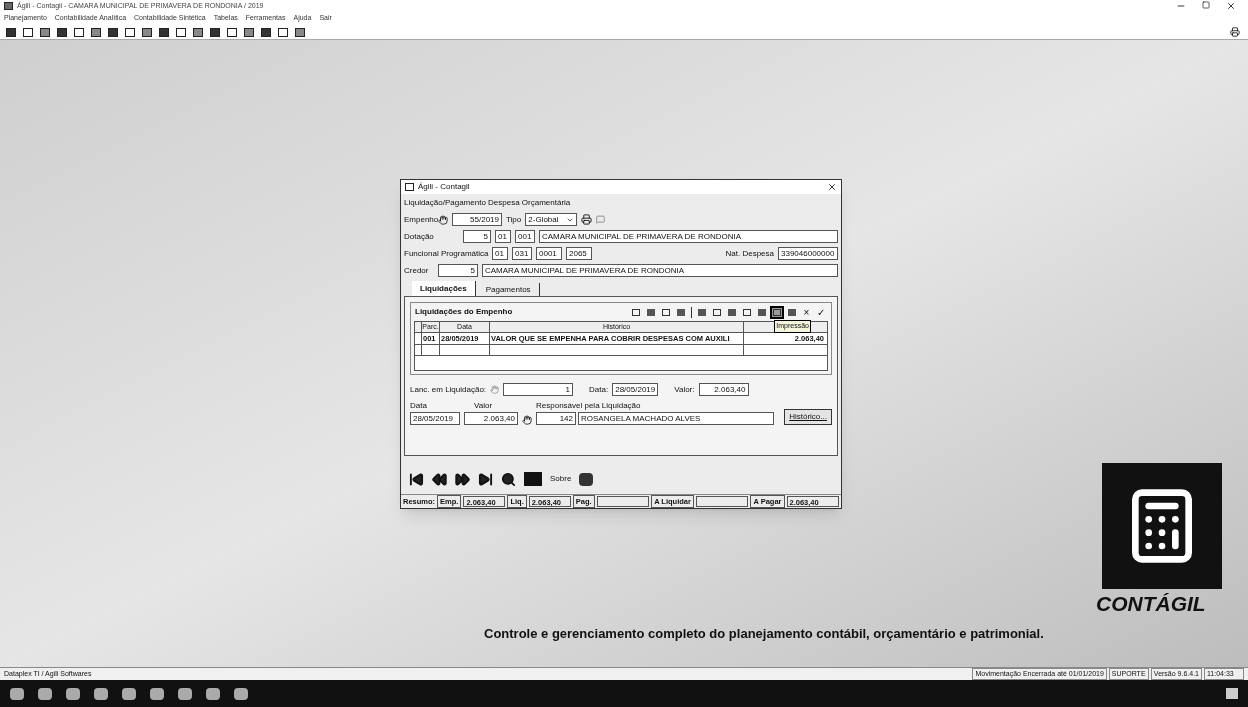 Image resolution: width=1248 pixels, height=707 pixels. I want to click on field-label: Responsável pela Liquidação, so click(589, 406).